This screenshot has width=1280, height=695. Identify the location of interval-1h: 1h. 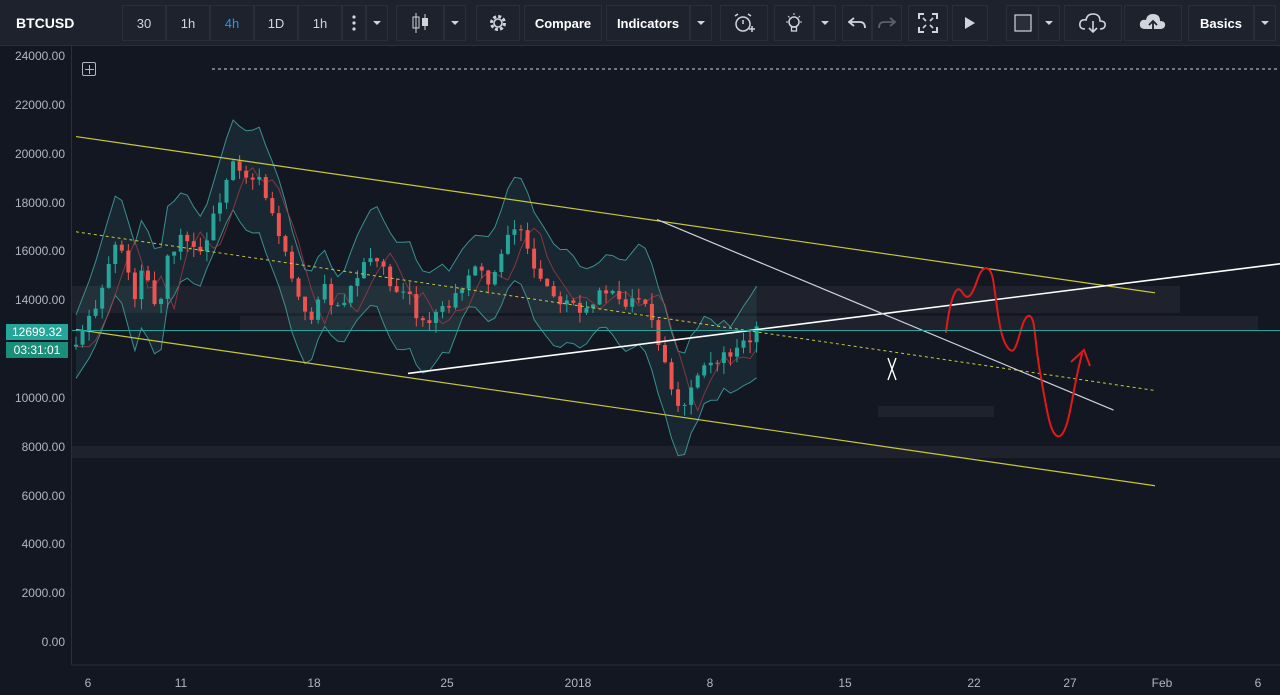
(188, 23).